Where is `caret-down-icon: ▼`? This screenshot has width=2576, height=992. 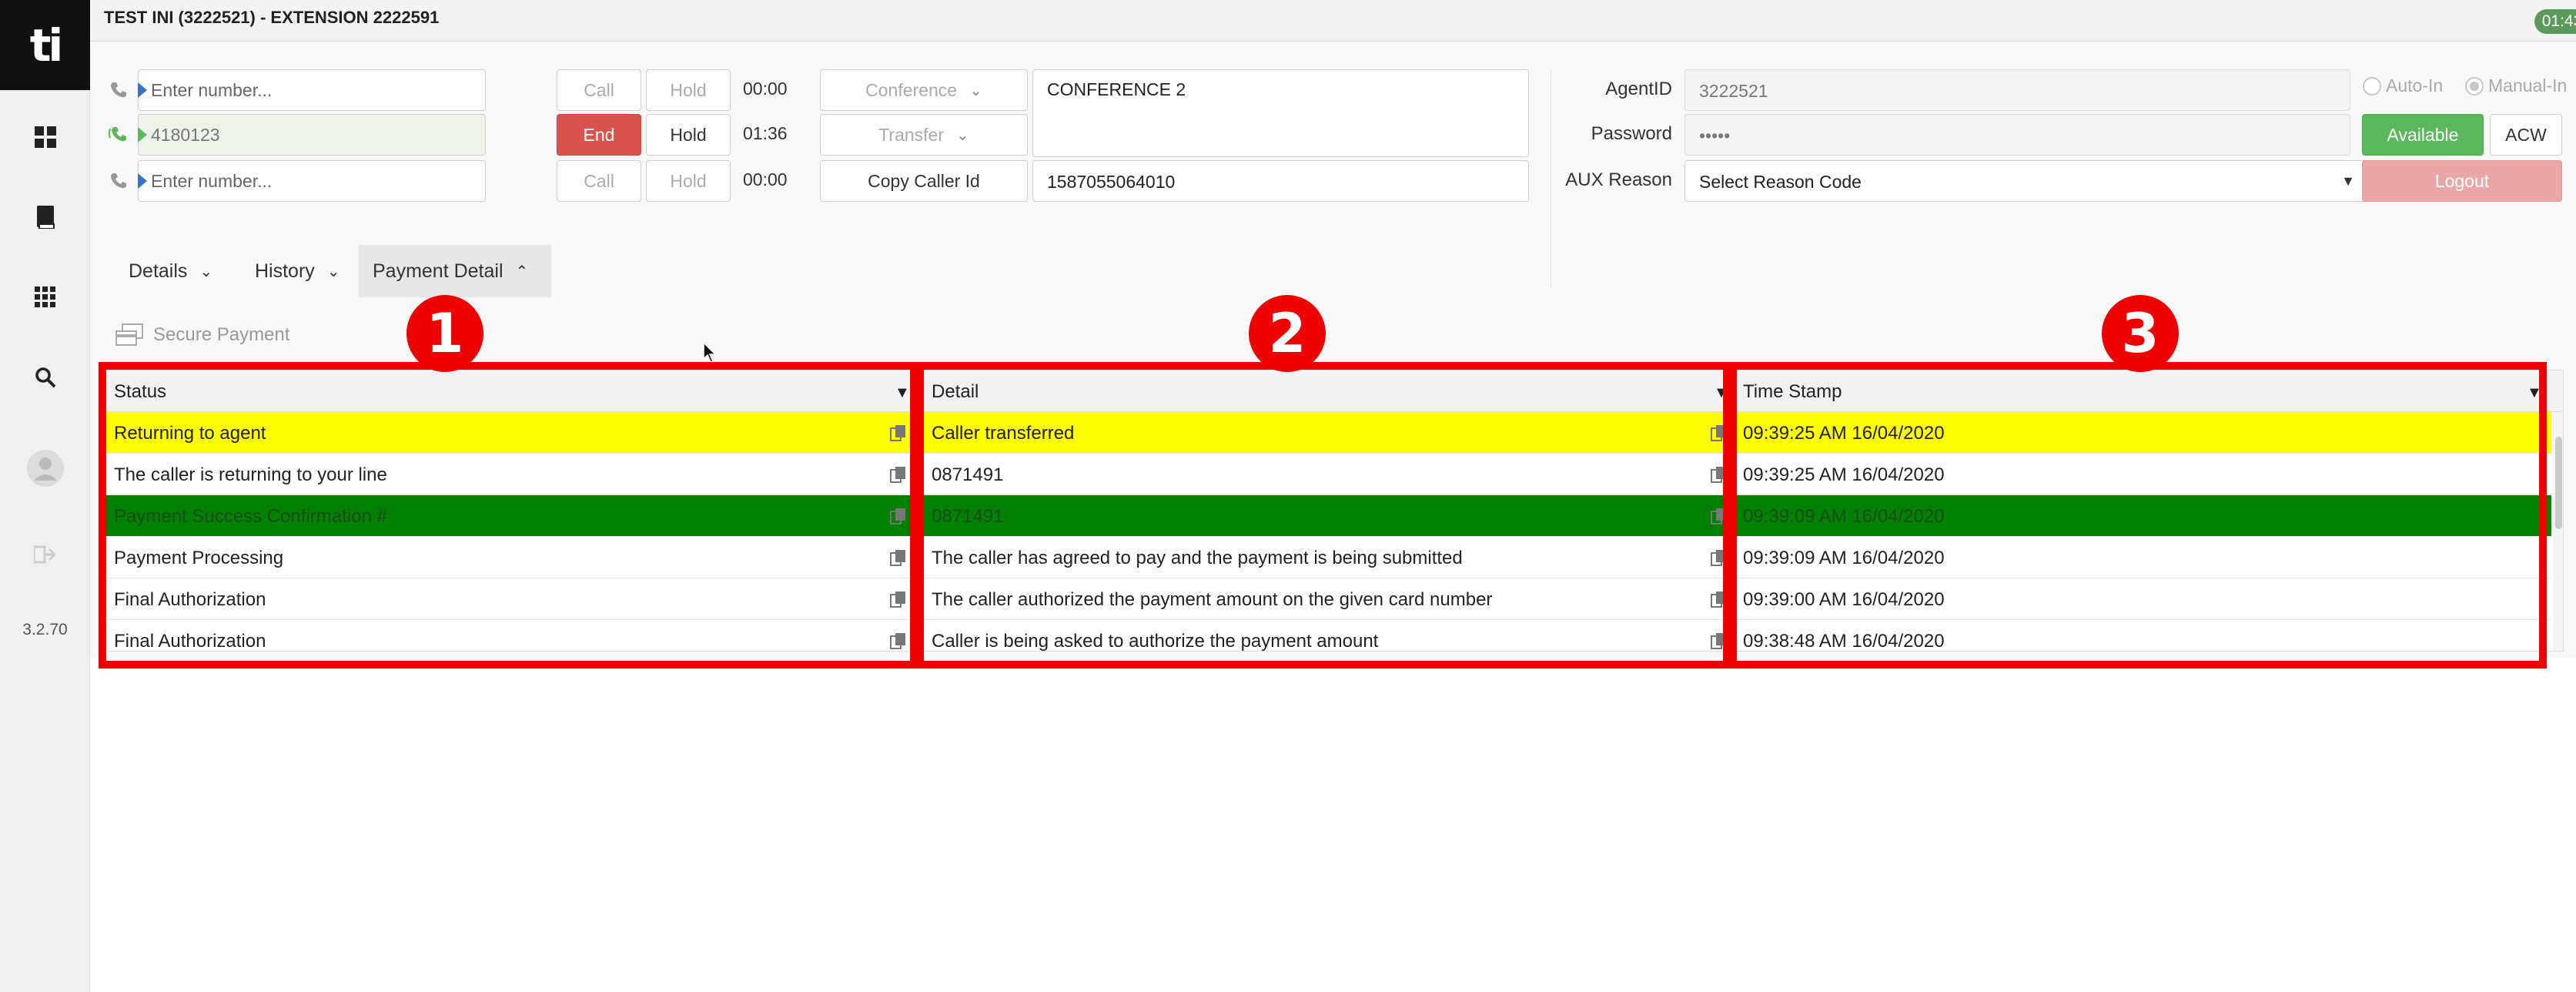 caret-down-icon: ▼ is located at coordinates (2348, 181).